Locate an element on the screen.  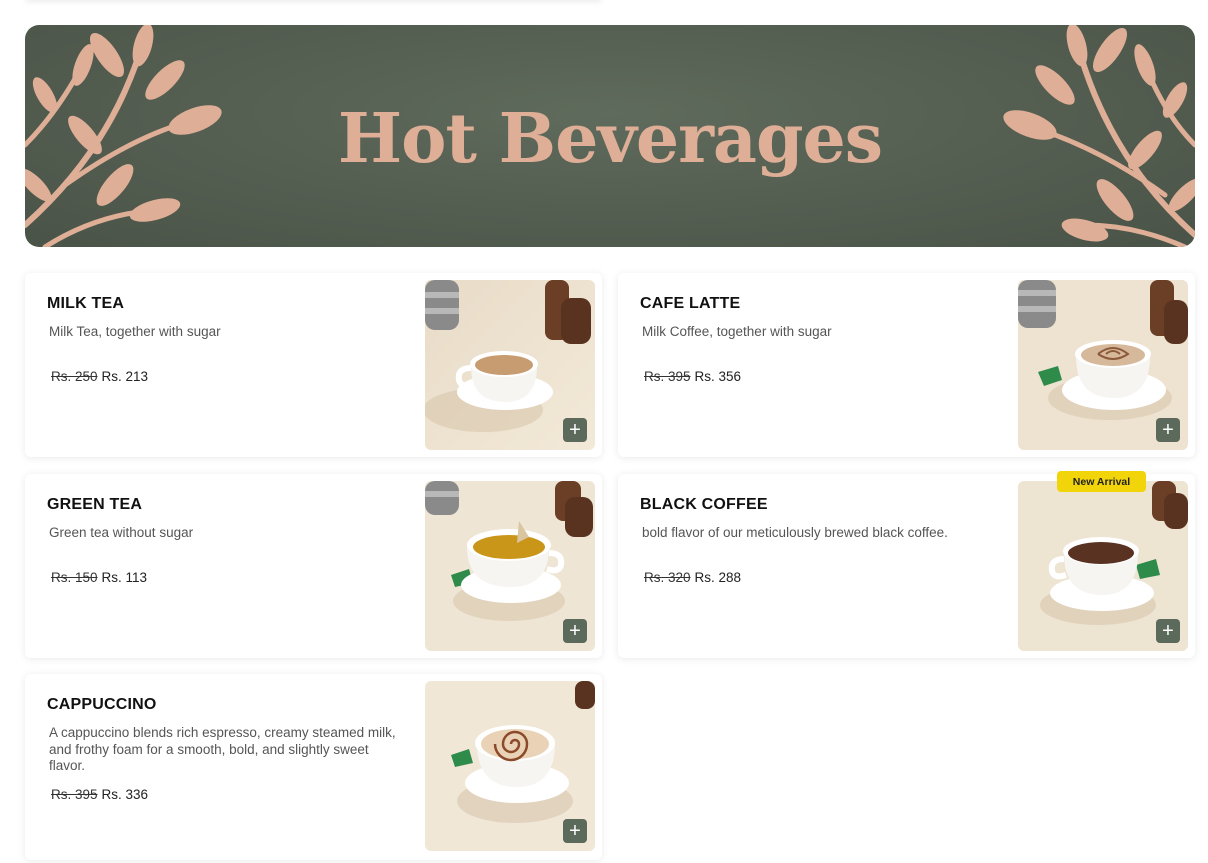
item-description: Green tea without sugar is located at coordinates (121, 532).